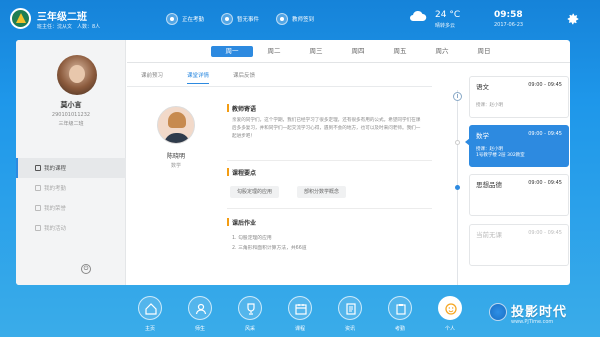  What do you see at coordinates (71, 105) in the screenshot?
I see `profile-name: 莫小言` at bounding box center [71, 105].